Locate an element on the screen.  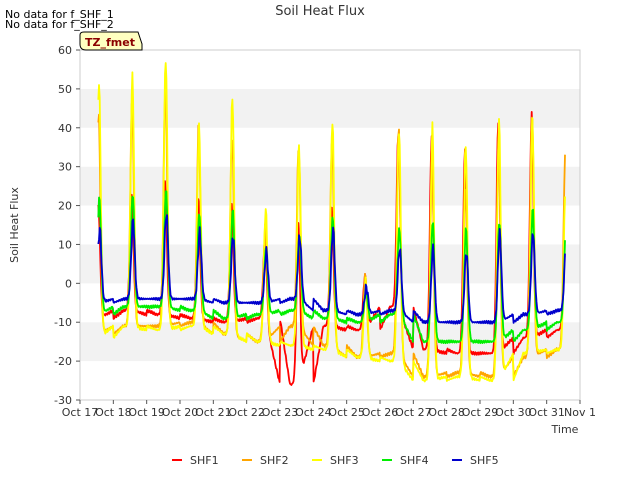
legend: SHF1 SHF2 SHF3 SHF4 SHF5 is located at coordinates (335, 460).